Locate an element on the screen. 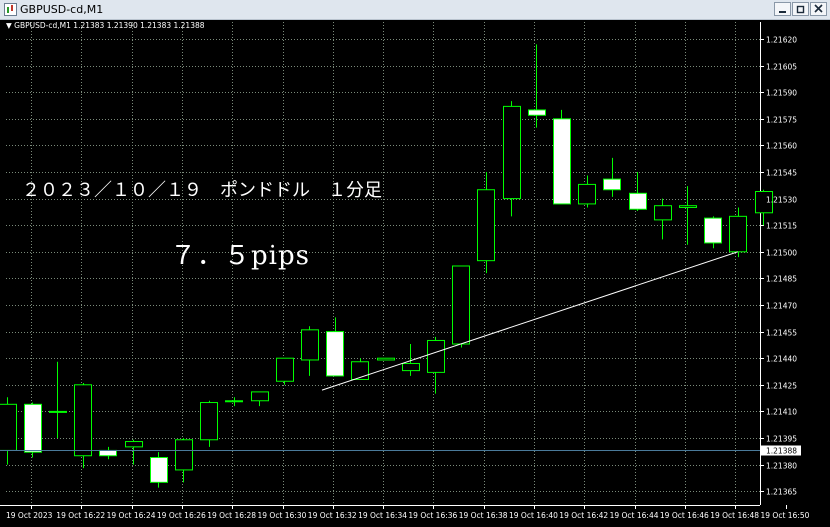  bid-price-label: 1.21388 is located at coordinates (781, 451).